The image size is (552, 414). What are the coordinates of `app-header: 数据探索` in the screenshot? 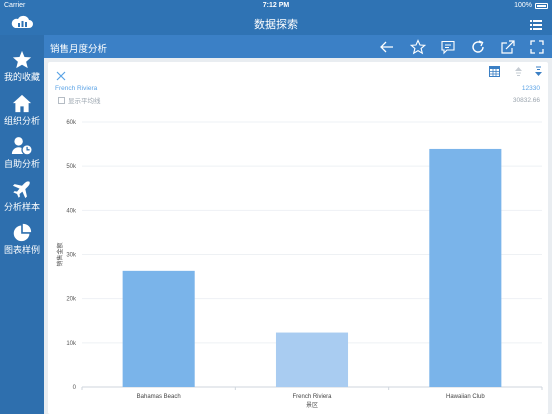 It's located at (276, 23).